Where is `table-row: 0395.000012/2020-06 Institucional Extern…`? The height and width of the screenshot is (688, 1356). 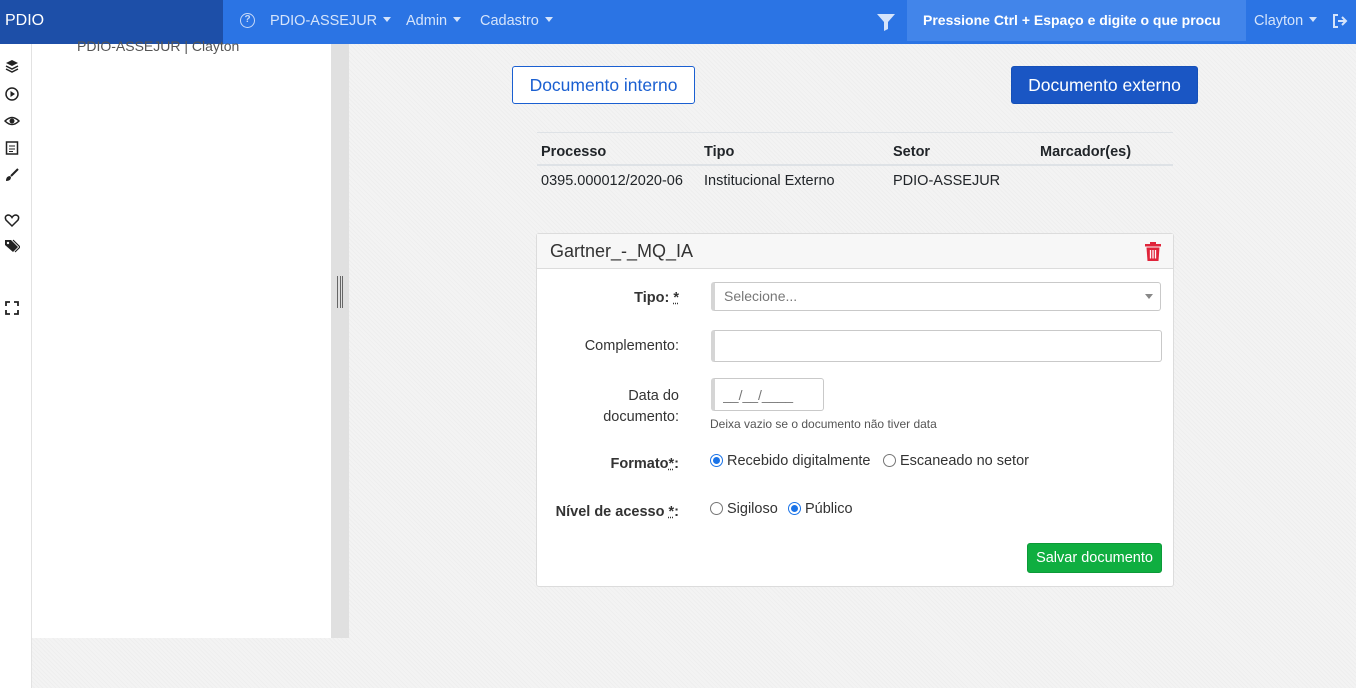
table-row: 0395.000012/2020-06 Institucional Extern… is located at coordinates (855, 181).